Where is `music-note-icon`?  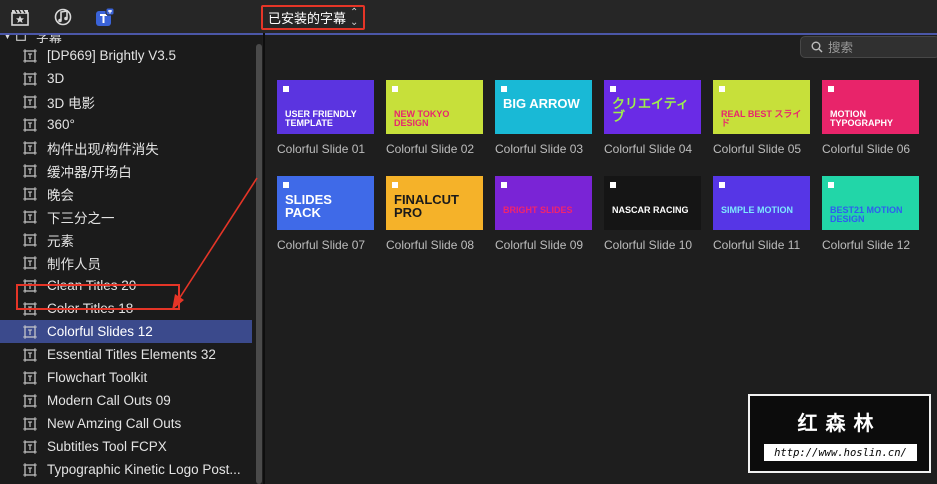
music-note-icon is located at coordinates (63, 17).